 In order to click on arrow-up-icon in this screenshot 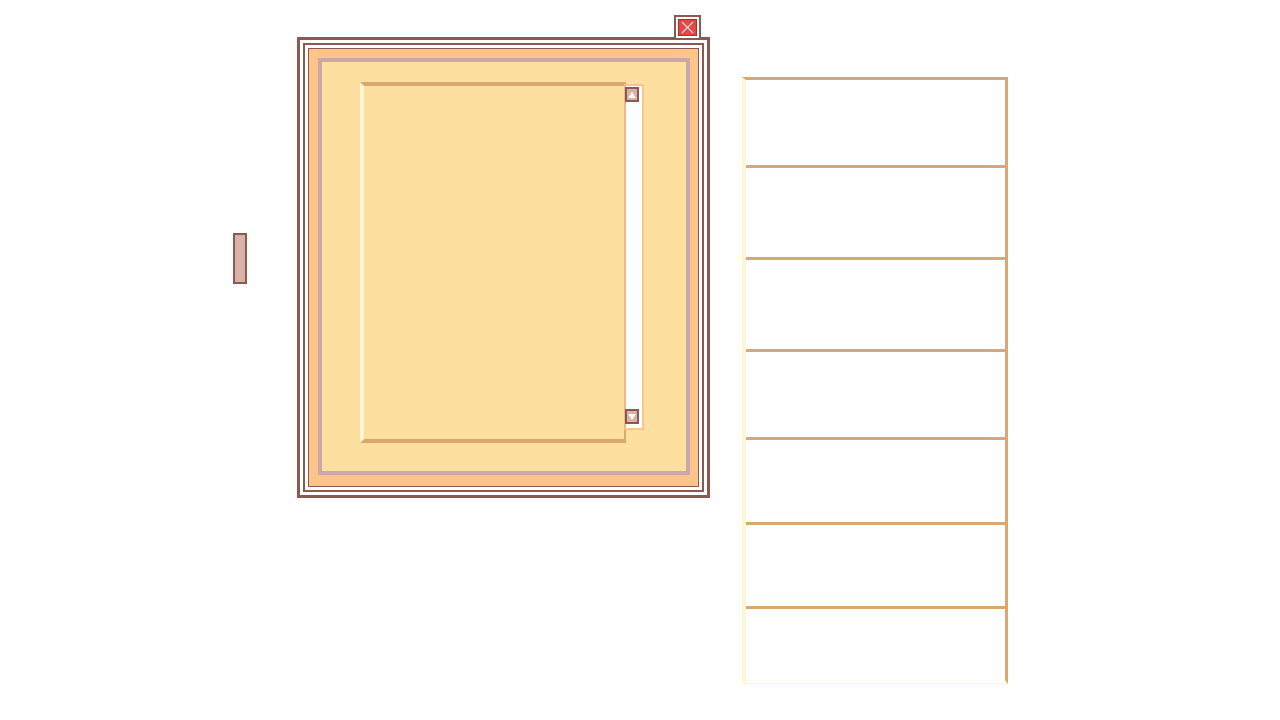, I will do `click(632, 94)`.